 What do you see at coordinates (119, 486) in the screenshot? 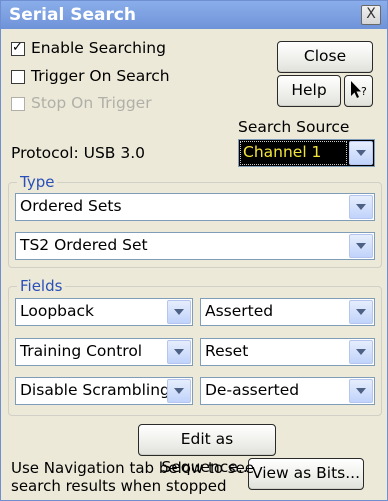
I see `footer-note-line2: search results when stopped` at bounding box center [119, 486].